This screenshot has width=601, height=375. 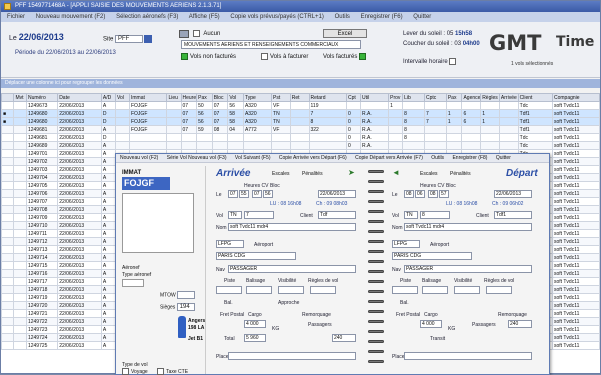 What do you see at coordinates (420, 194) in the screenshot?
I see `dep-m1: 06` at bounding box center [420, 194].